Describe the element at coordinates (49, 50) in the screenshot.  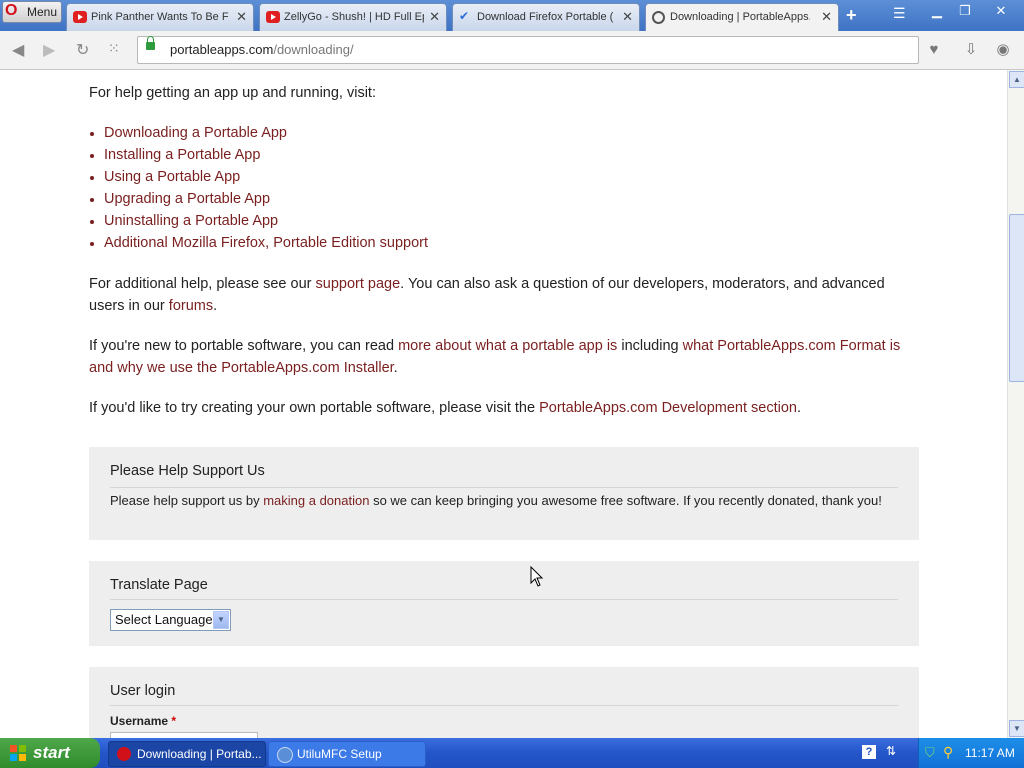
I see `forward-icon: ▶` at that location.